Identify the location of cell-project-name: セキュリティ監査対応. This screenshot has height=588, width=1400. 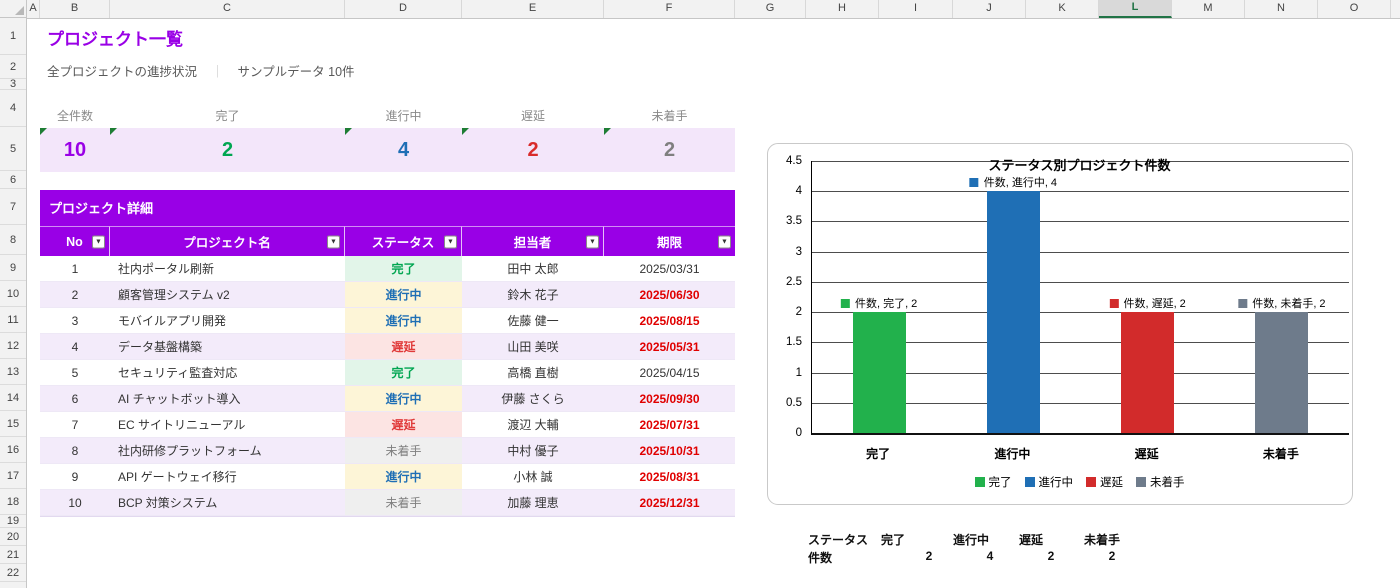
(227, 373).